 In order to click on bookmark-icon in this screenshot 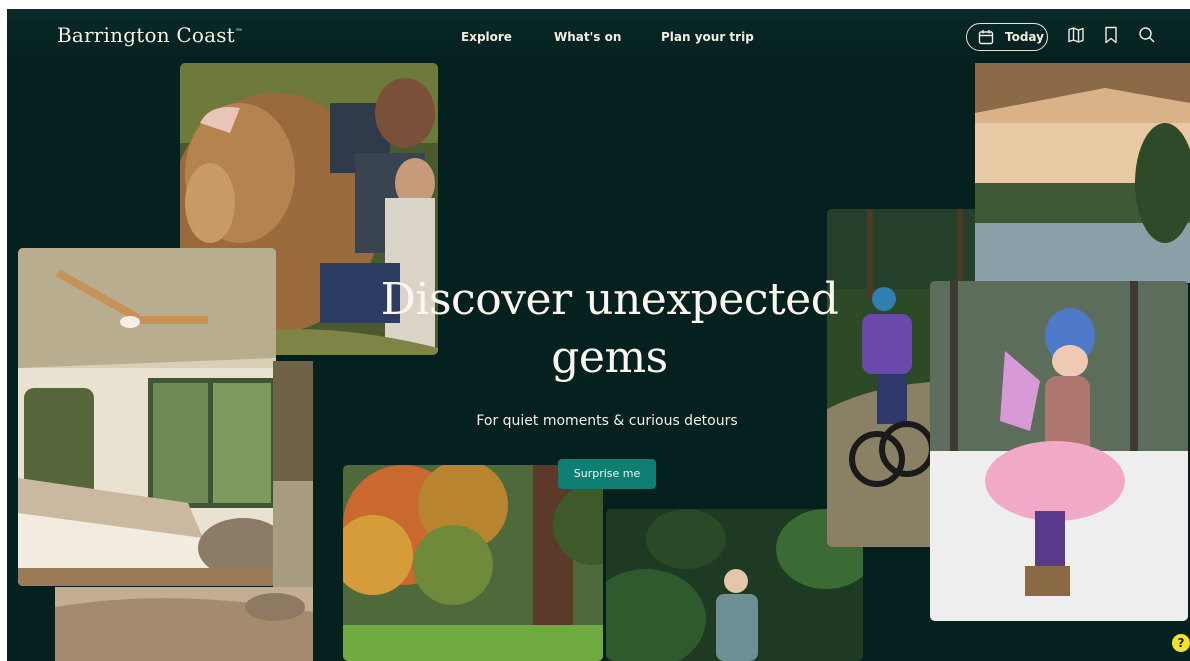, I will do `click(1111, 37)`.